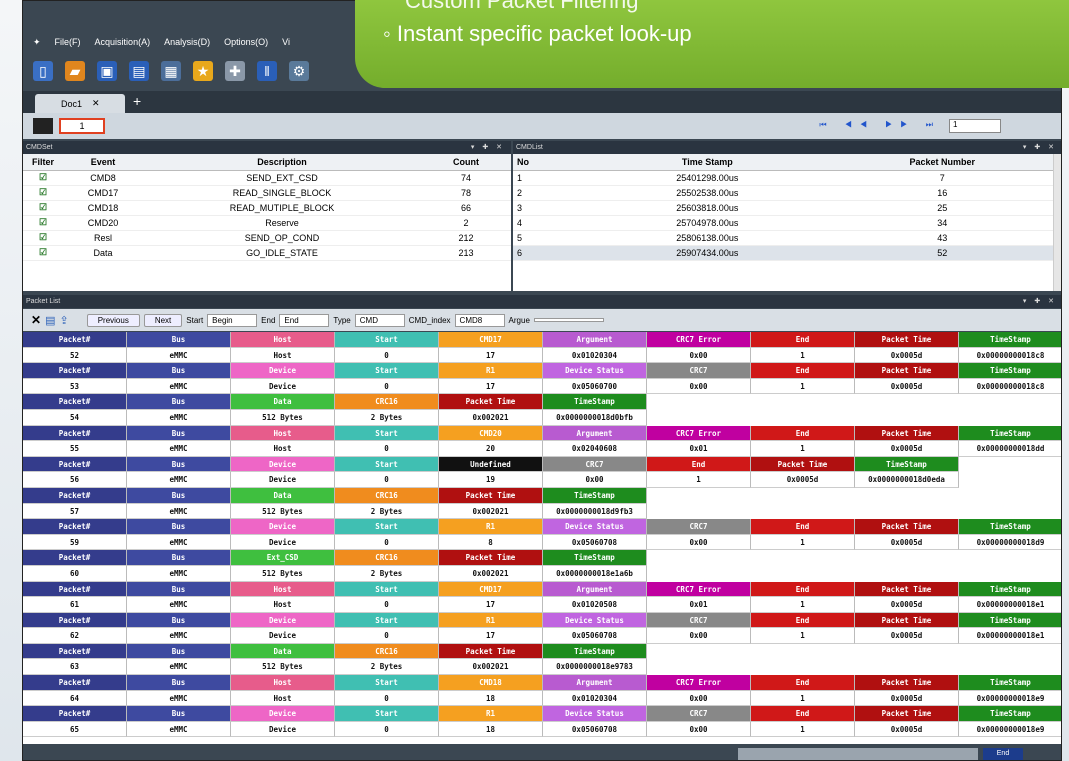 Image resolution: width=1069 pixels, height=761 pixels. I want to click on timestamp-cell: 25806138.00us, so click(707, 238).